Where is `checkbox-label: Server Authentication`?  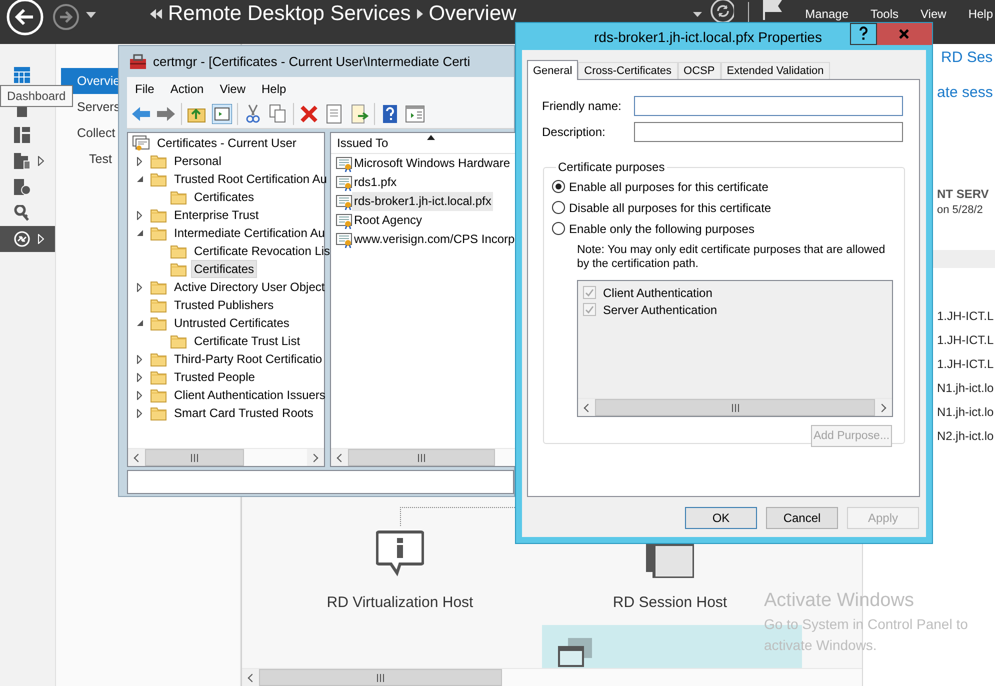
checkbox-label: Server Authentication is located at coordinates (660, 309).